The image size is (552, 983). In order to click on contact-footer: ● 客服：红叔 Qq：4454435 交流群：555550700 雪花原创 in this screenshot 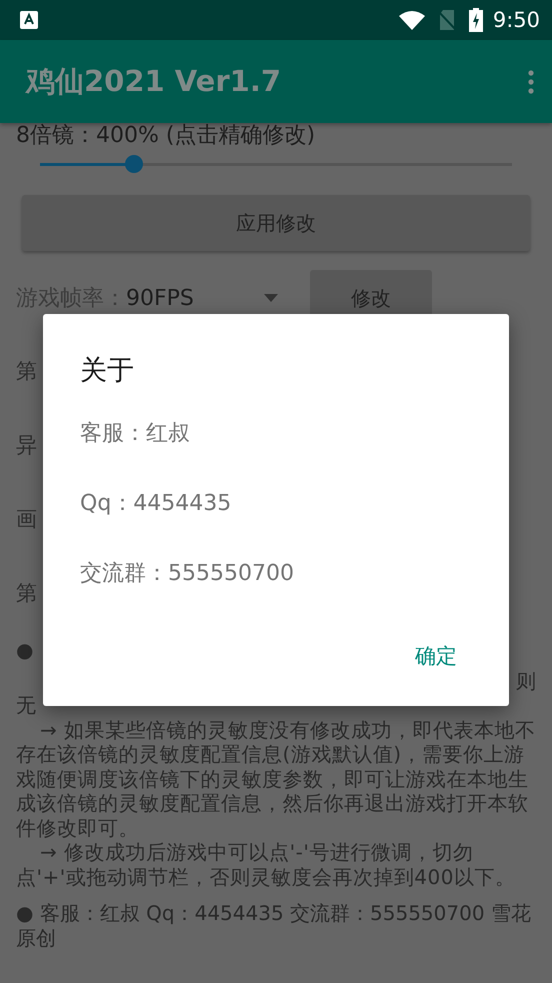, I will do `click(276, 925)`.